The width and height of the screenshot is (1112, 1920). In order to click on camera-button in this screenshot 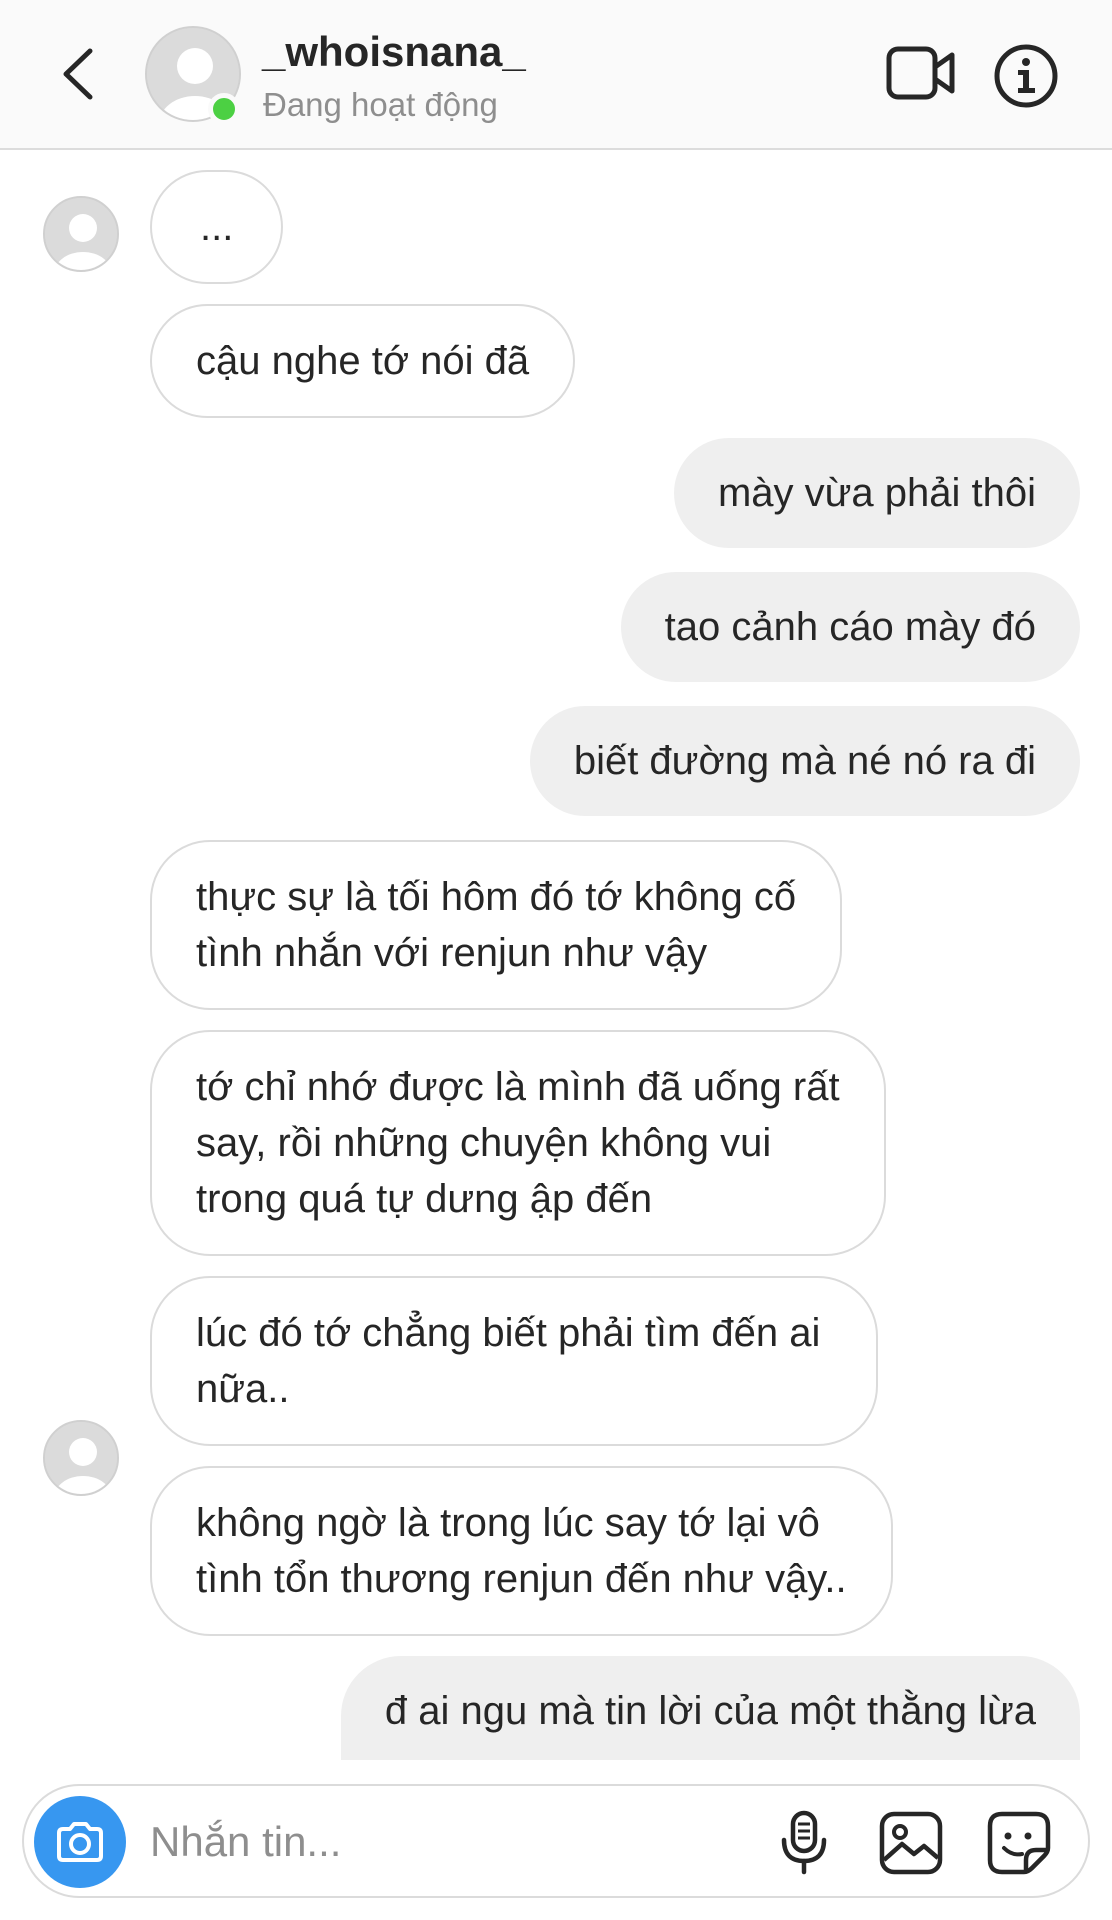, I will do `click(80, 1842)`.